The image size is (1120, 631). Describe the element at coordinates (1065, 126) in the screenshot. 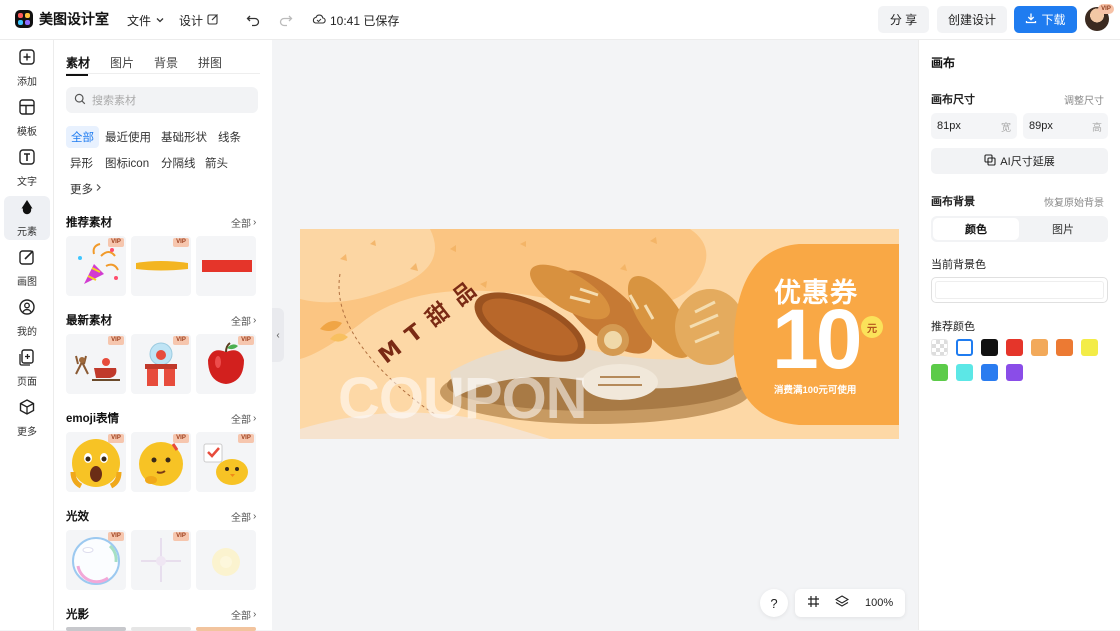

I see `height-field: 89px 高` at that location.